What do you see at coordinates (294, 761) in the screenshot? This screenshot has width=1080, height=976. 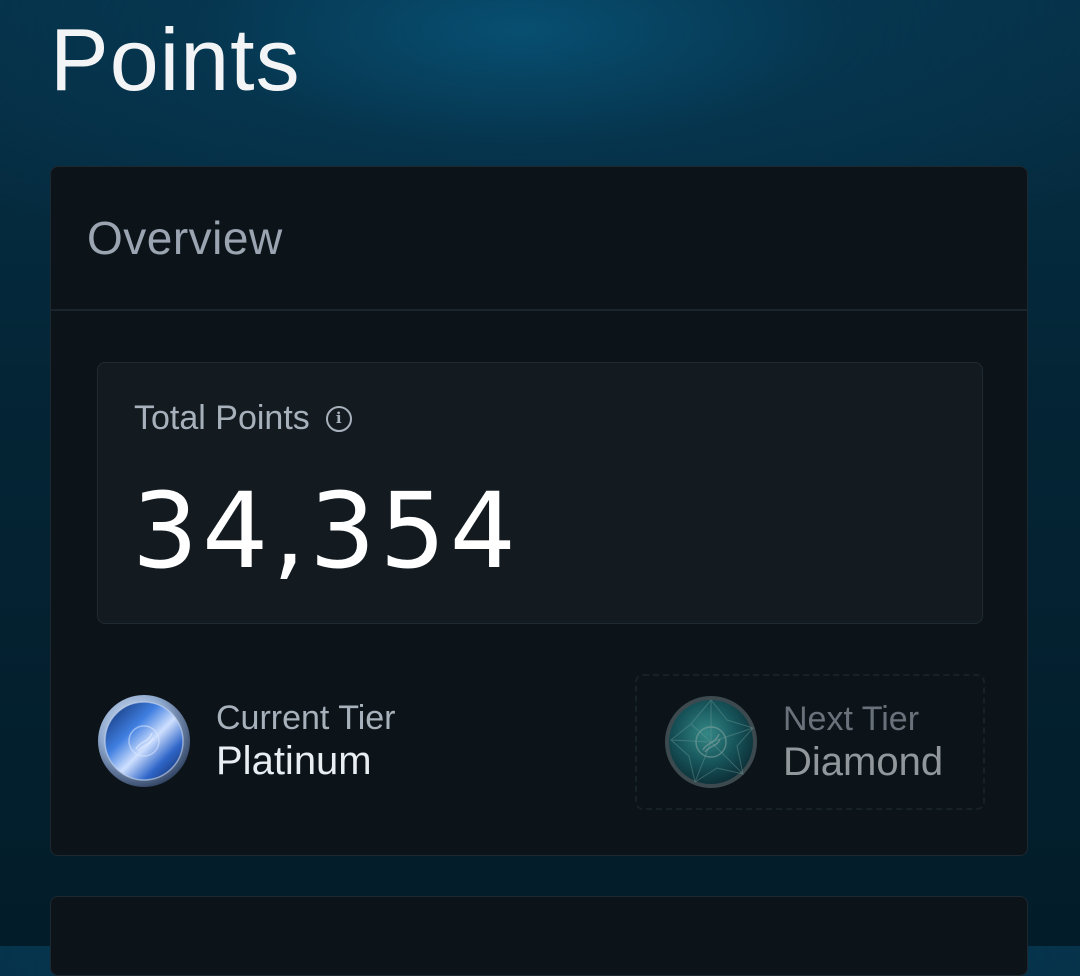 I see `current-tier-name: Platinum` at bounding box center [294, 761].